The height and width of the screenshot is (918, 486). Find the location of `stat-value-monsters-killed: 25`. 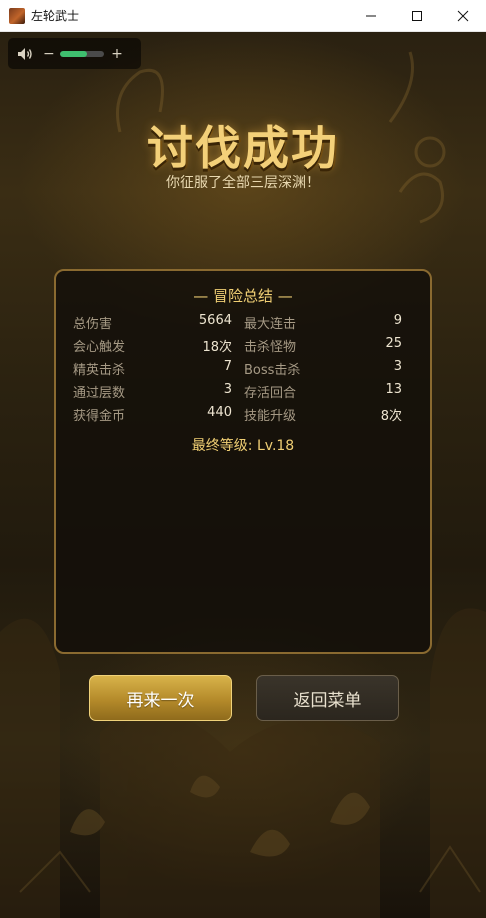

stat-value-monsters-killed: 25 is located at coordinates (393, 343).